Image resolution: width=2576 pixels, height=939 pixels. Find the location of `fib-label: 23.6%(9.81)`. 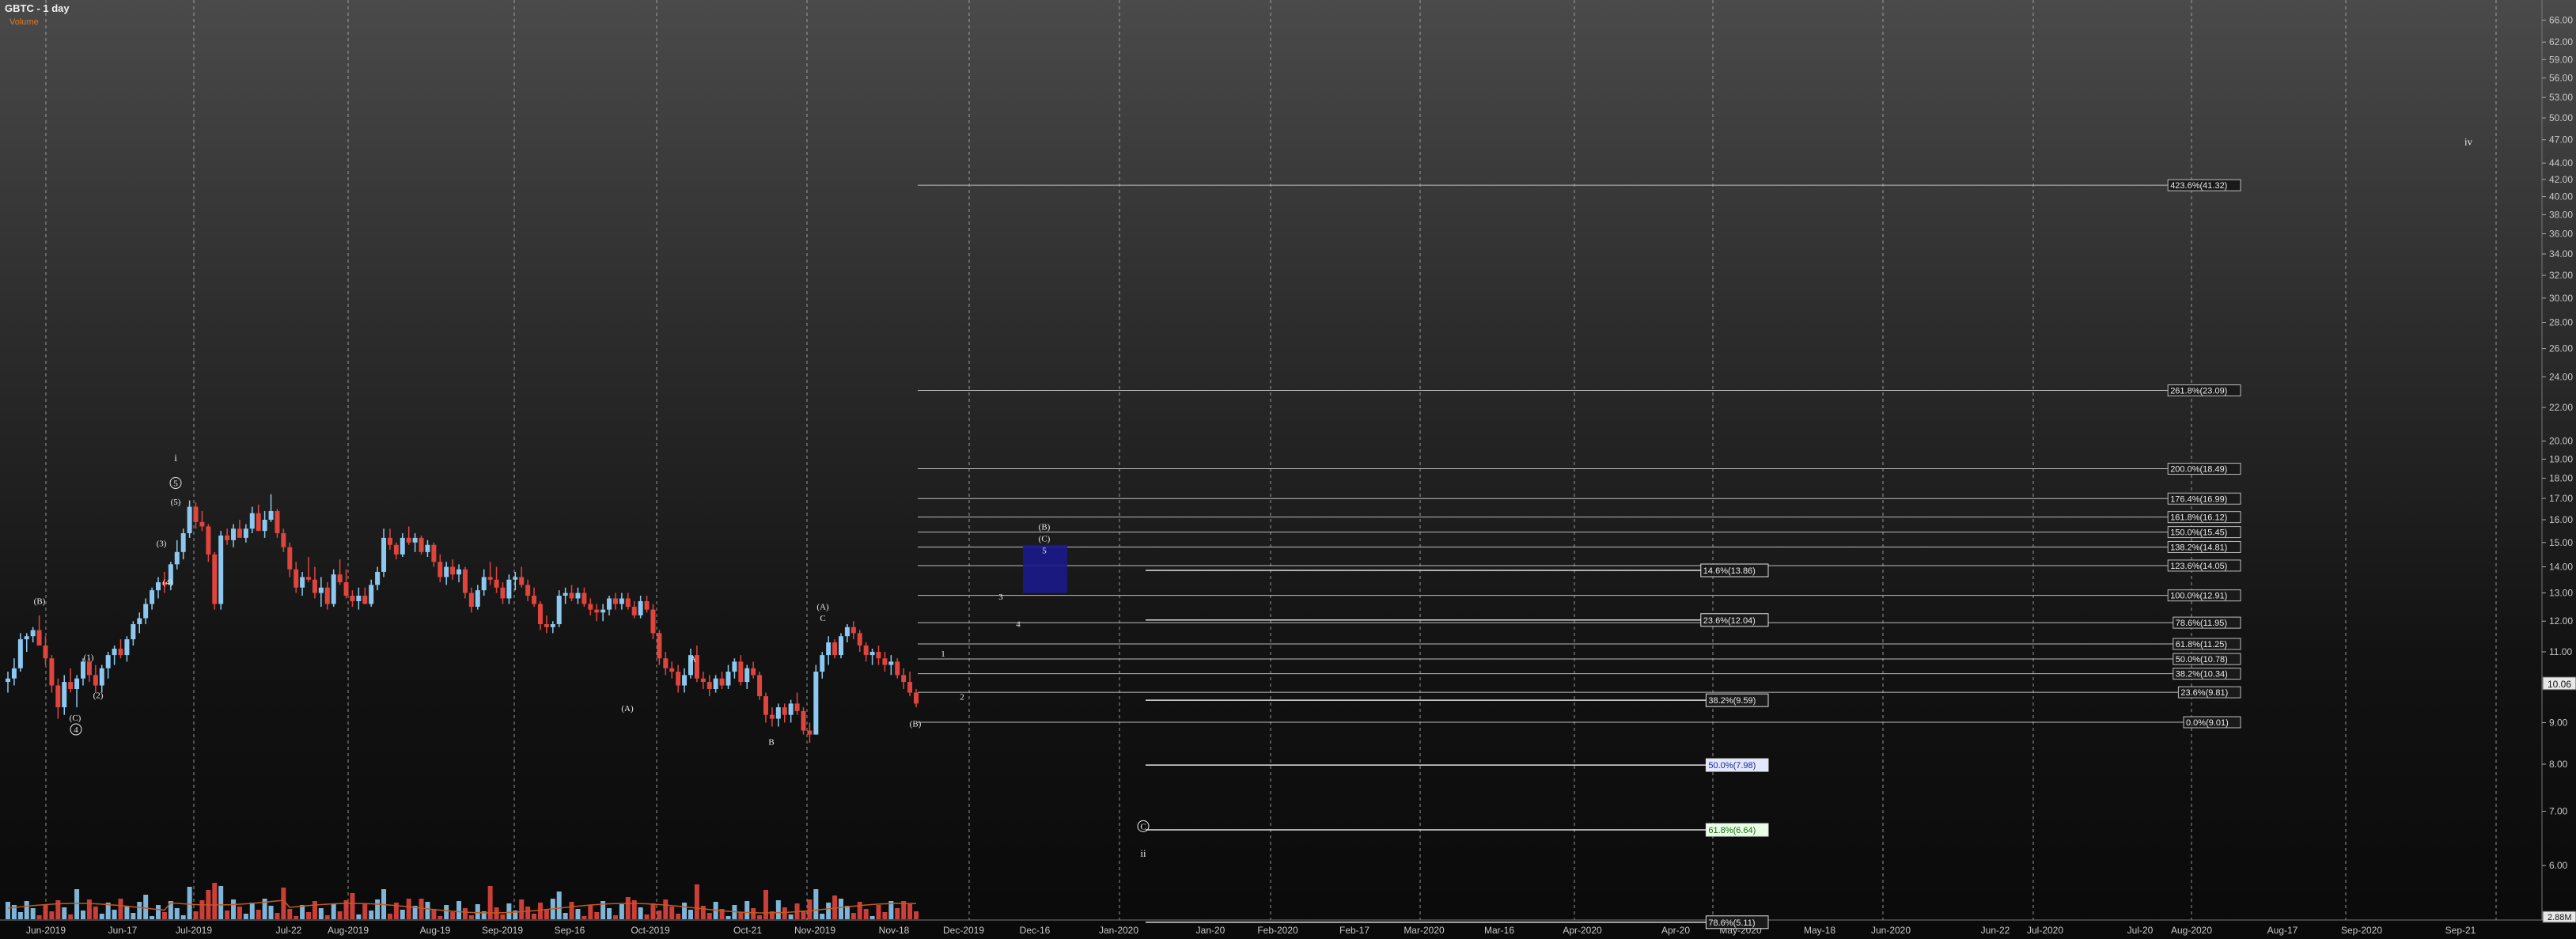

fib-label: 23.6%(9.81) is located at coordinates (2204, 693).